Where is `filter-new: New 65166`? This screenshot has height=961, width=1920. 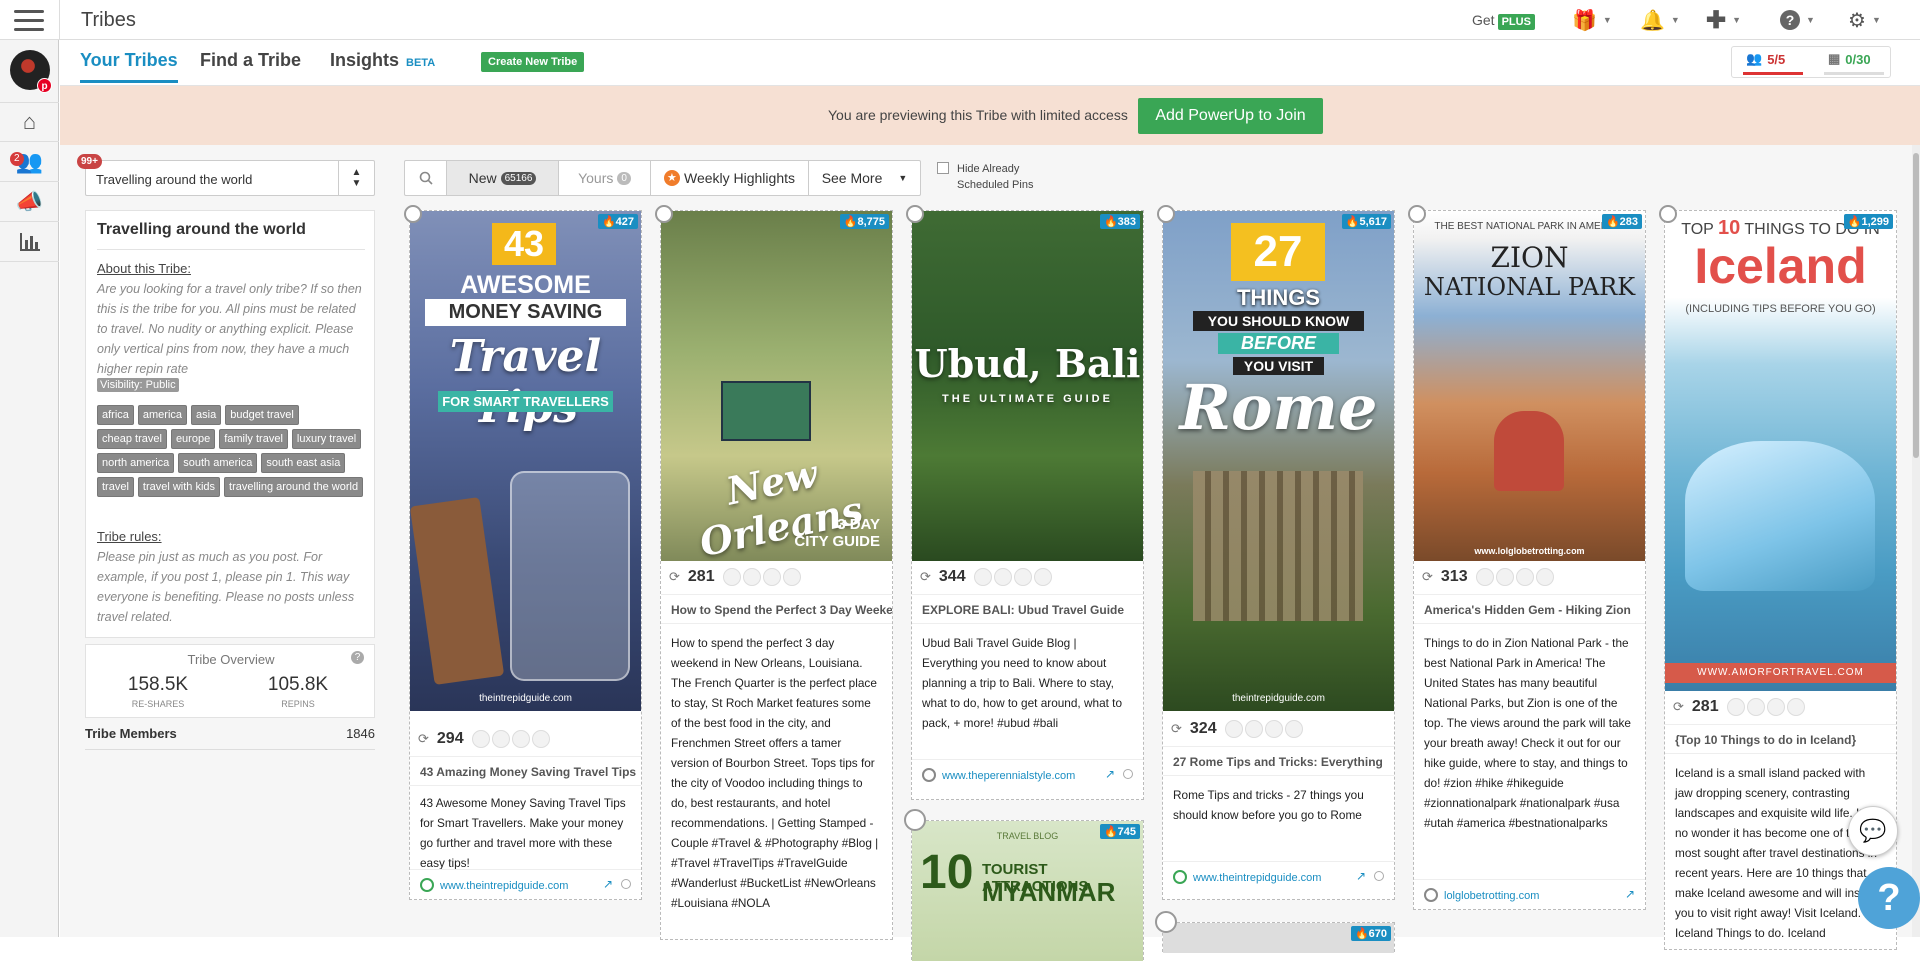 filter-new: New 65166 is located at coordinates (503, 178).